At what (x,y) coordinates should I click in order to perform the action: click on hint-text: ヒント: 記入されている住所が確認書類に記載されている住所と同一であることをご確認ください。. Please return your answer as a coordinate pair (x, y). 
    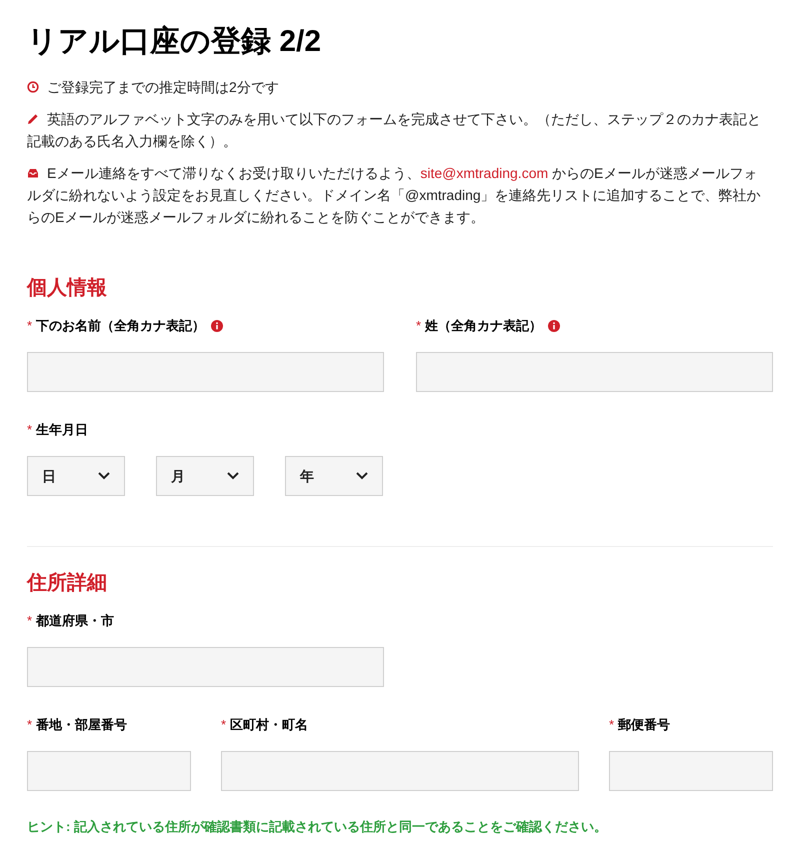
    Looking at the image, I should click on (317, 827).